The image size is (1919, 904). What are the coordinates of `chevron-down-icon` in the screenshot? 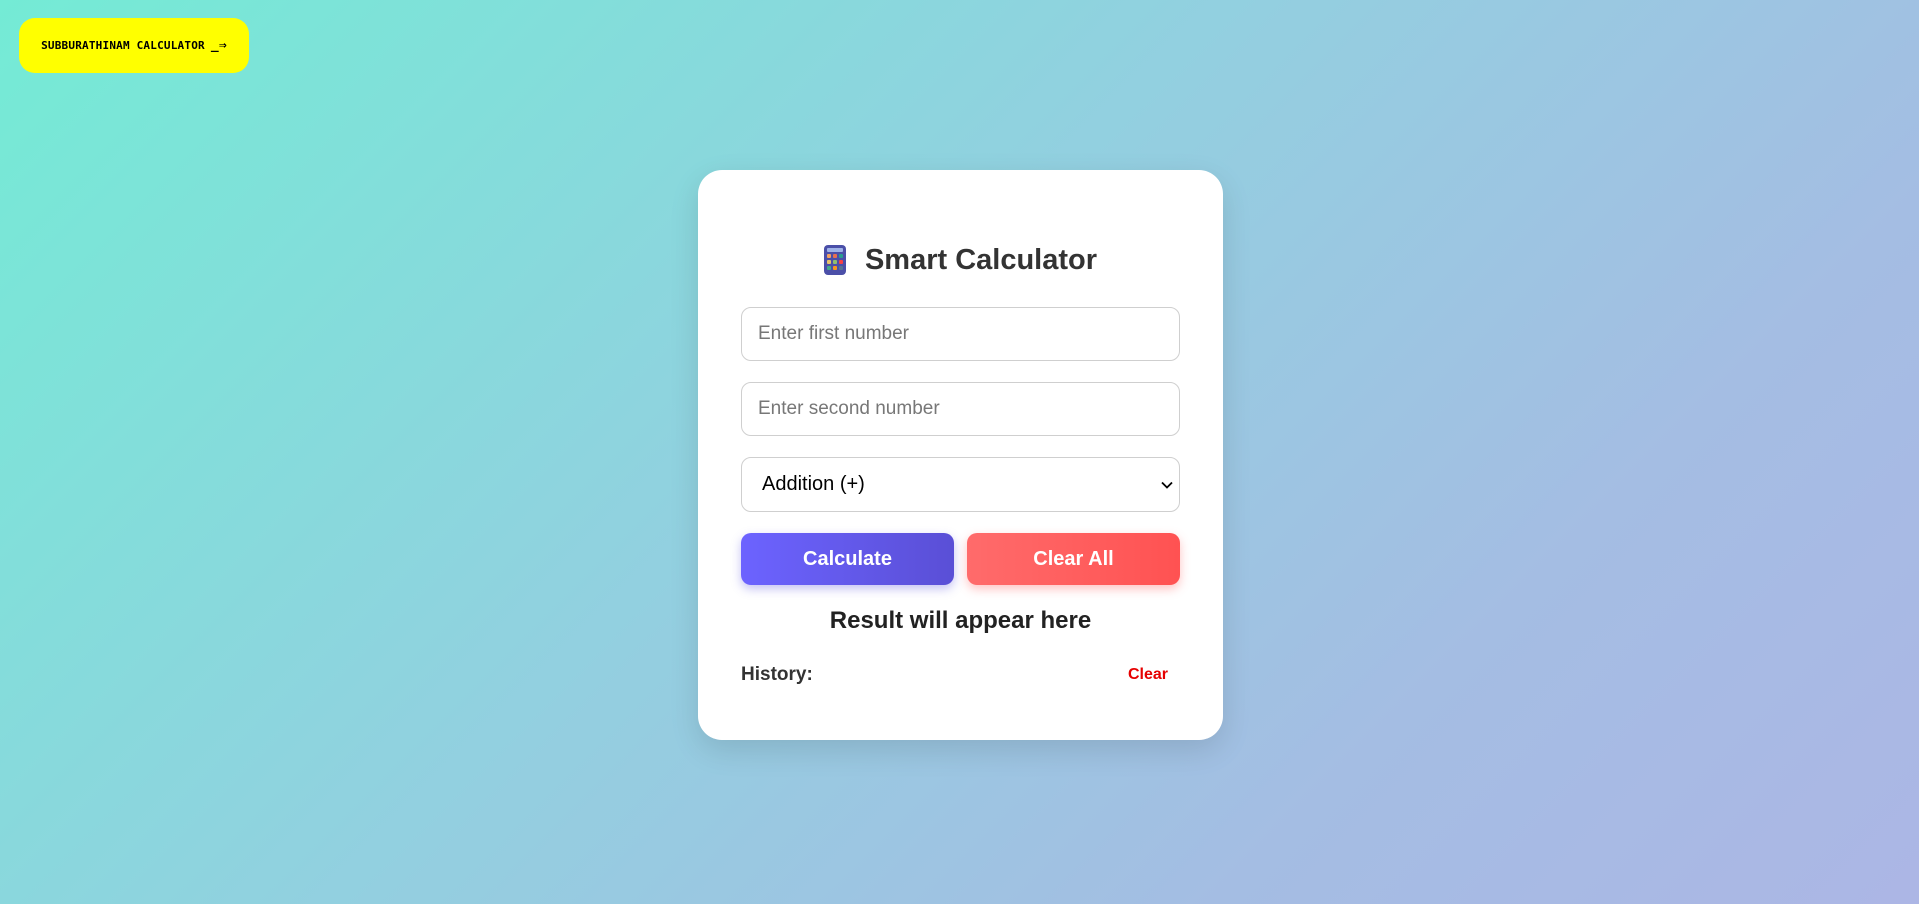 It's located at (1167, 485).